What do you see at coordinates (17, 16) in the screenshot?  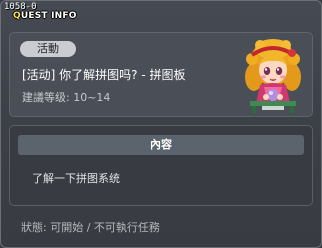 I see `window-title-initial: Q` at bounding box center [17, 16].